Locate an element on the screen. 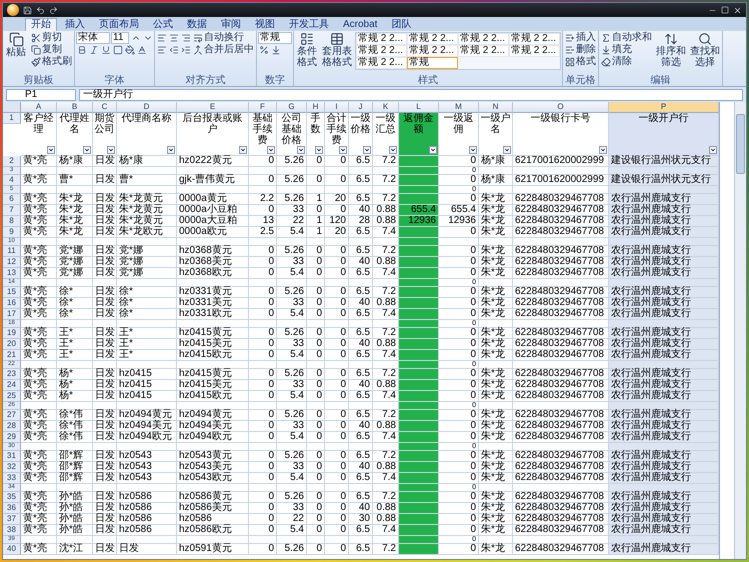 Image resolution: width=749 pixels, height=562 pixels. row-number: 32 is located at coordinates (12, 467).